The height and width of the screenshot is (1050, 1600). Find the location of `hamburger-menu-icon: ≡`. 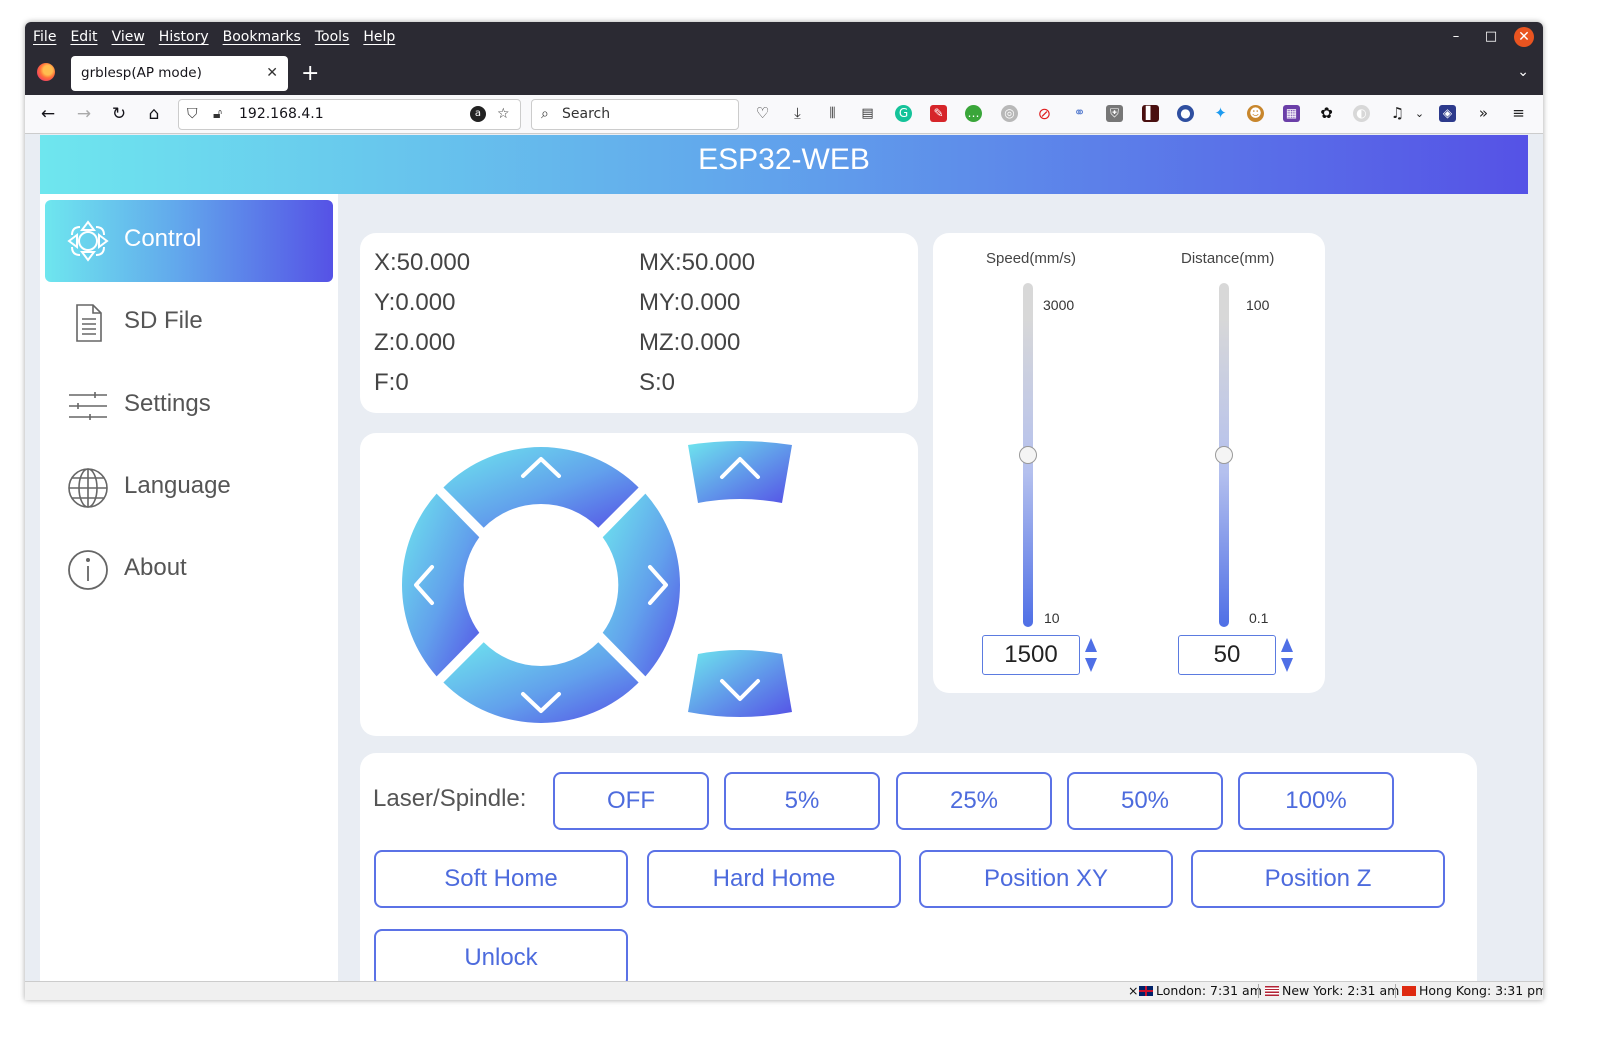

hamburger-menu-icon: ≡ is located at coordinates (1518, 113).